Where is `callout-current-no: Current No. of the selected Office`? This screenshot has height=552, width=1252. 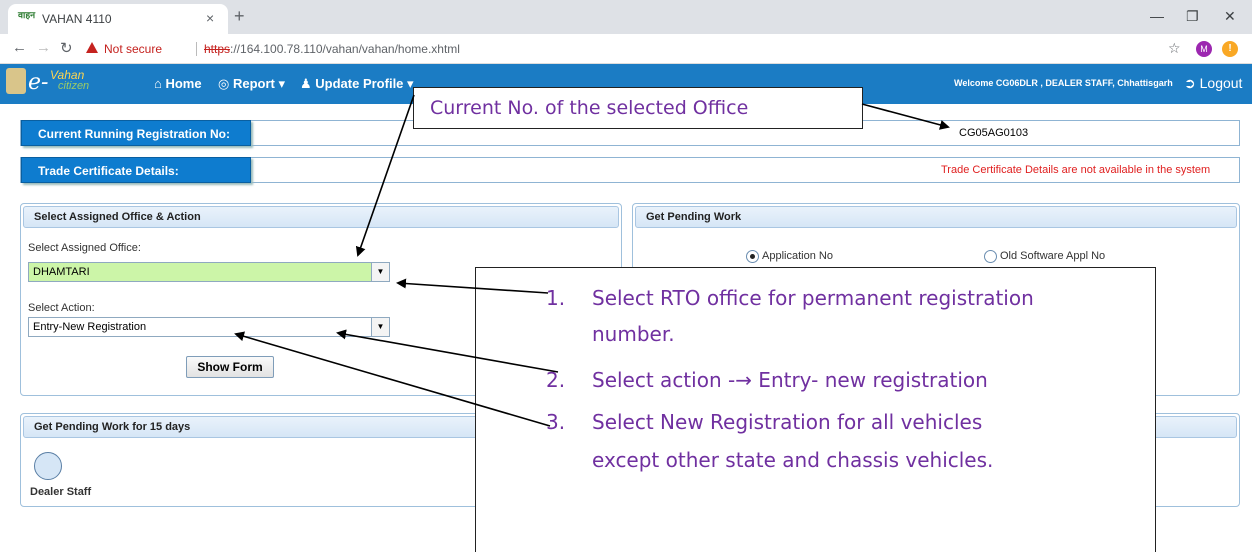 callout-current-no: Current No. of the selected Office is located at coordinates (638, 108).